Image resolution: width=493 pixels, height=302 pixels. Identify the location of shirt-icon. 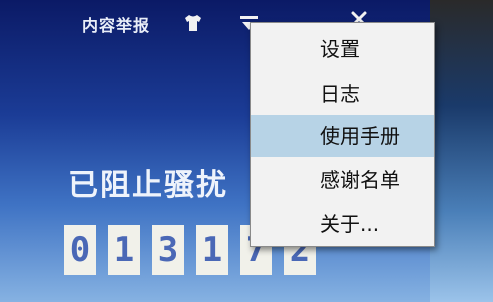
(193, 23).